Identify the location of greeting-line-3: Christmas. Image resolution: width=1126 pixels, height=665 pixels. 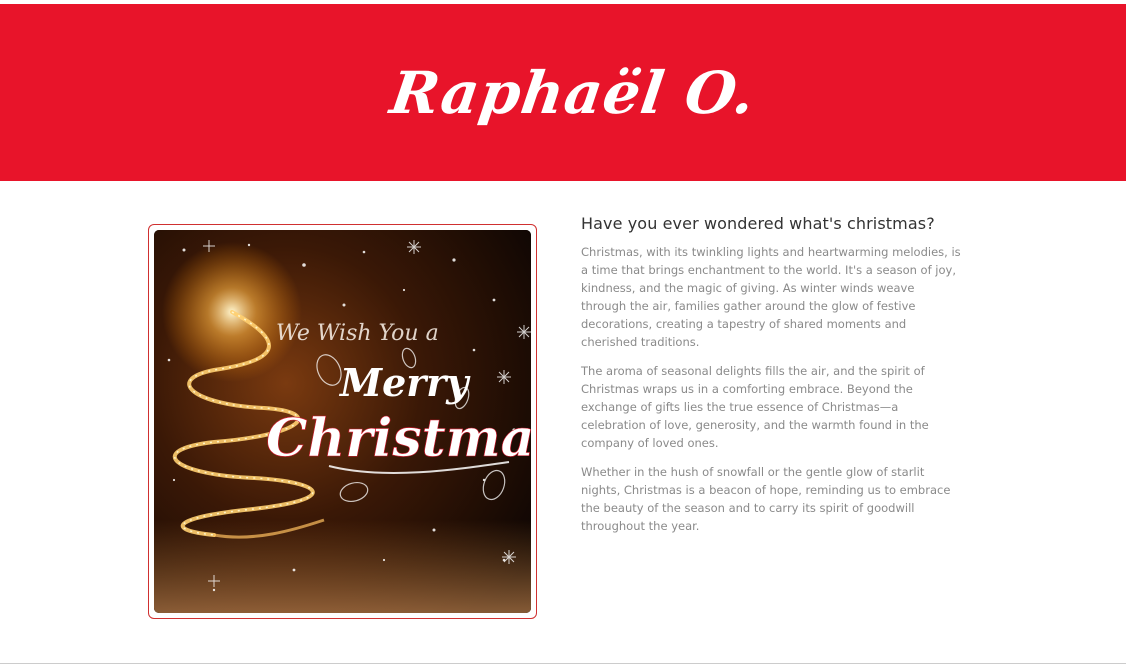
(398, 438).